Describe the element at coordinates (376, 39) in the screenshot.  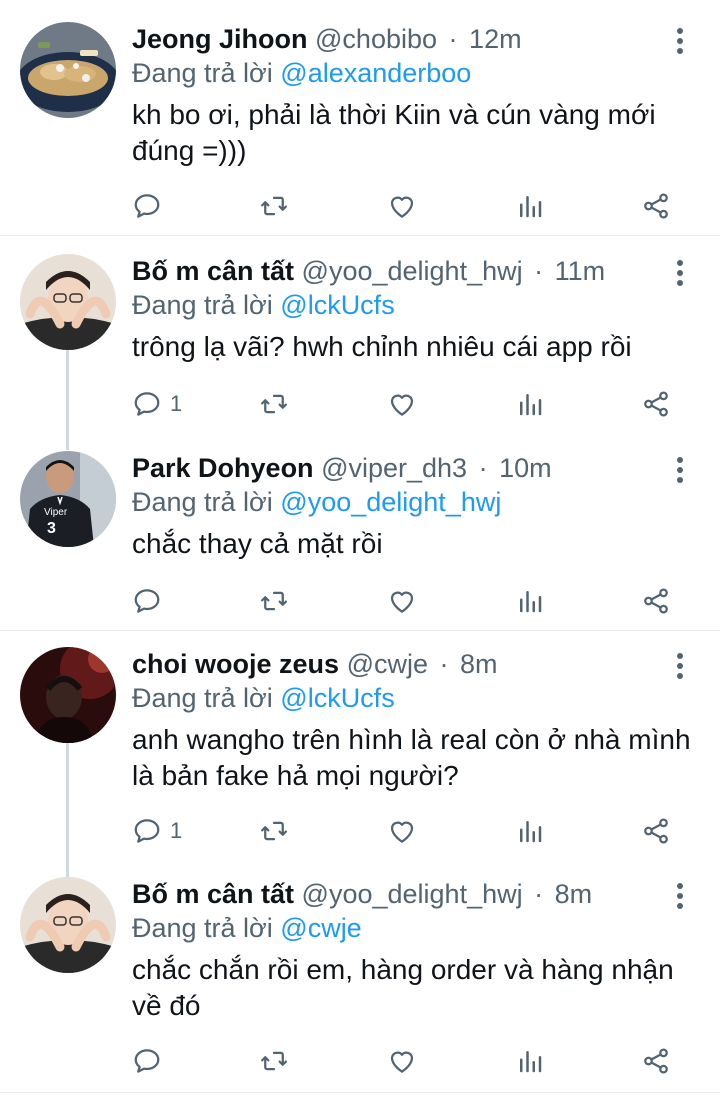
I see `user-handle: @chobibo` at that location.